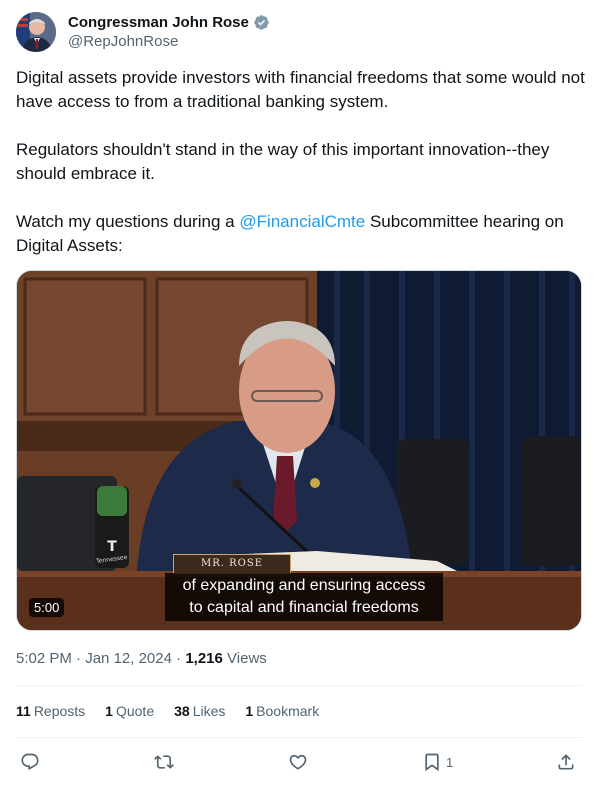  What do you see at coordinates (44, 658) in the screenshot?
I see `tweet-time: 5:02 PM` at bounding box center [44, 658].